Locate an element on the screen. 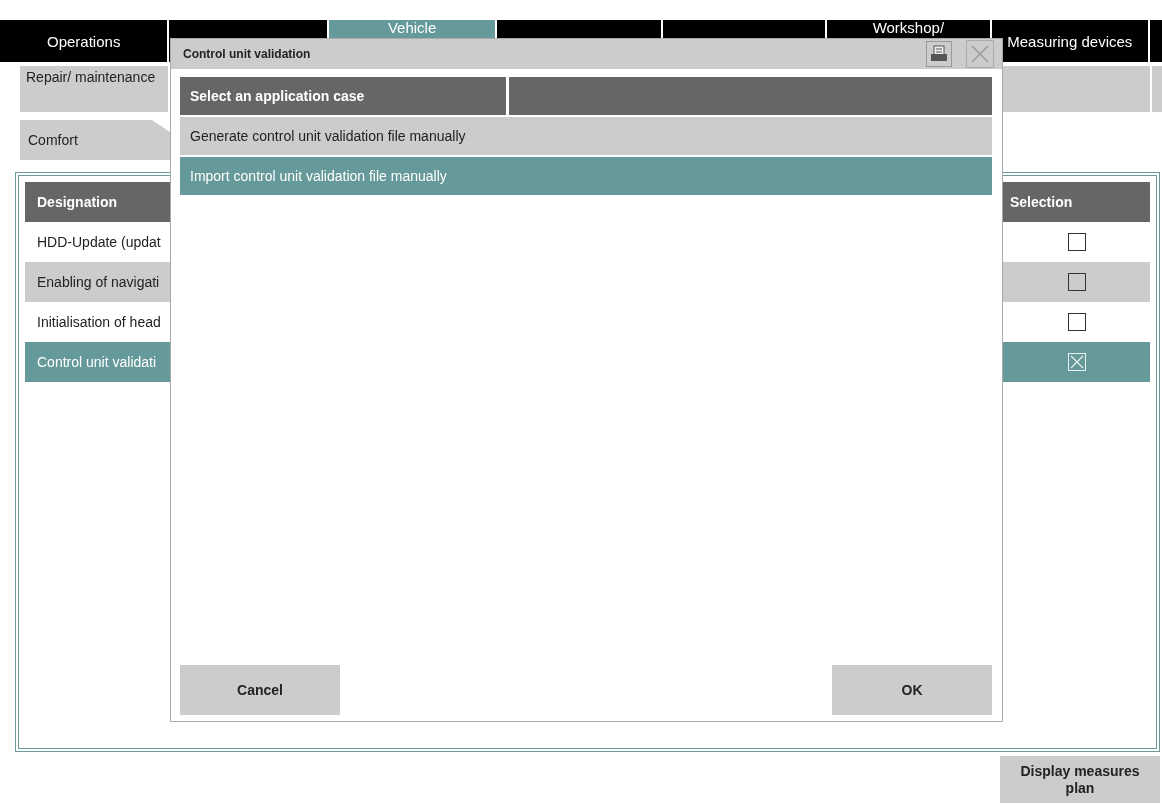  table-cell-text: HDD-Update (updat is located at coordinates (99, 242).